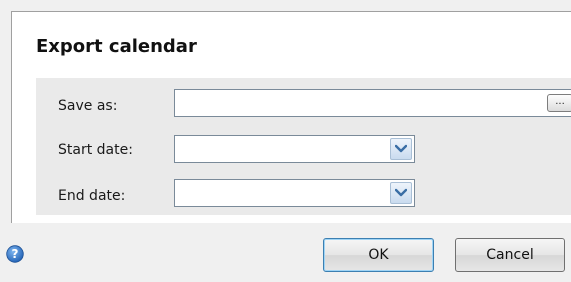 The height and width of the screenshot is (282, 571). Describe the element at coordinates (116, 46) in the screenshot. I see `dialog-title: Export calendar` at that location.